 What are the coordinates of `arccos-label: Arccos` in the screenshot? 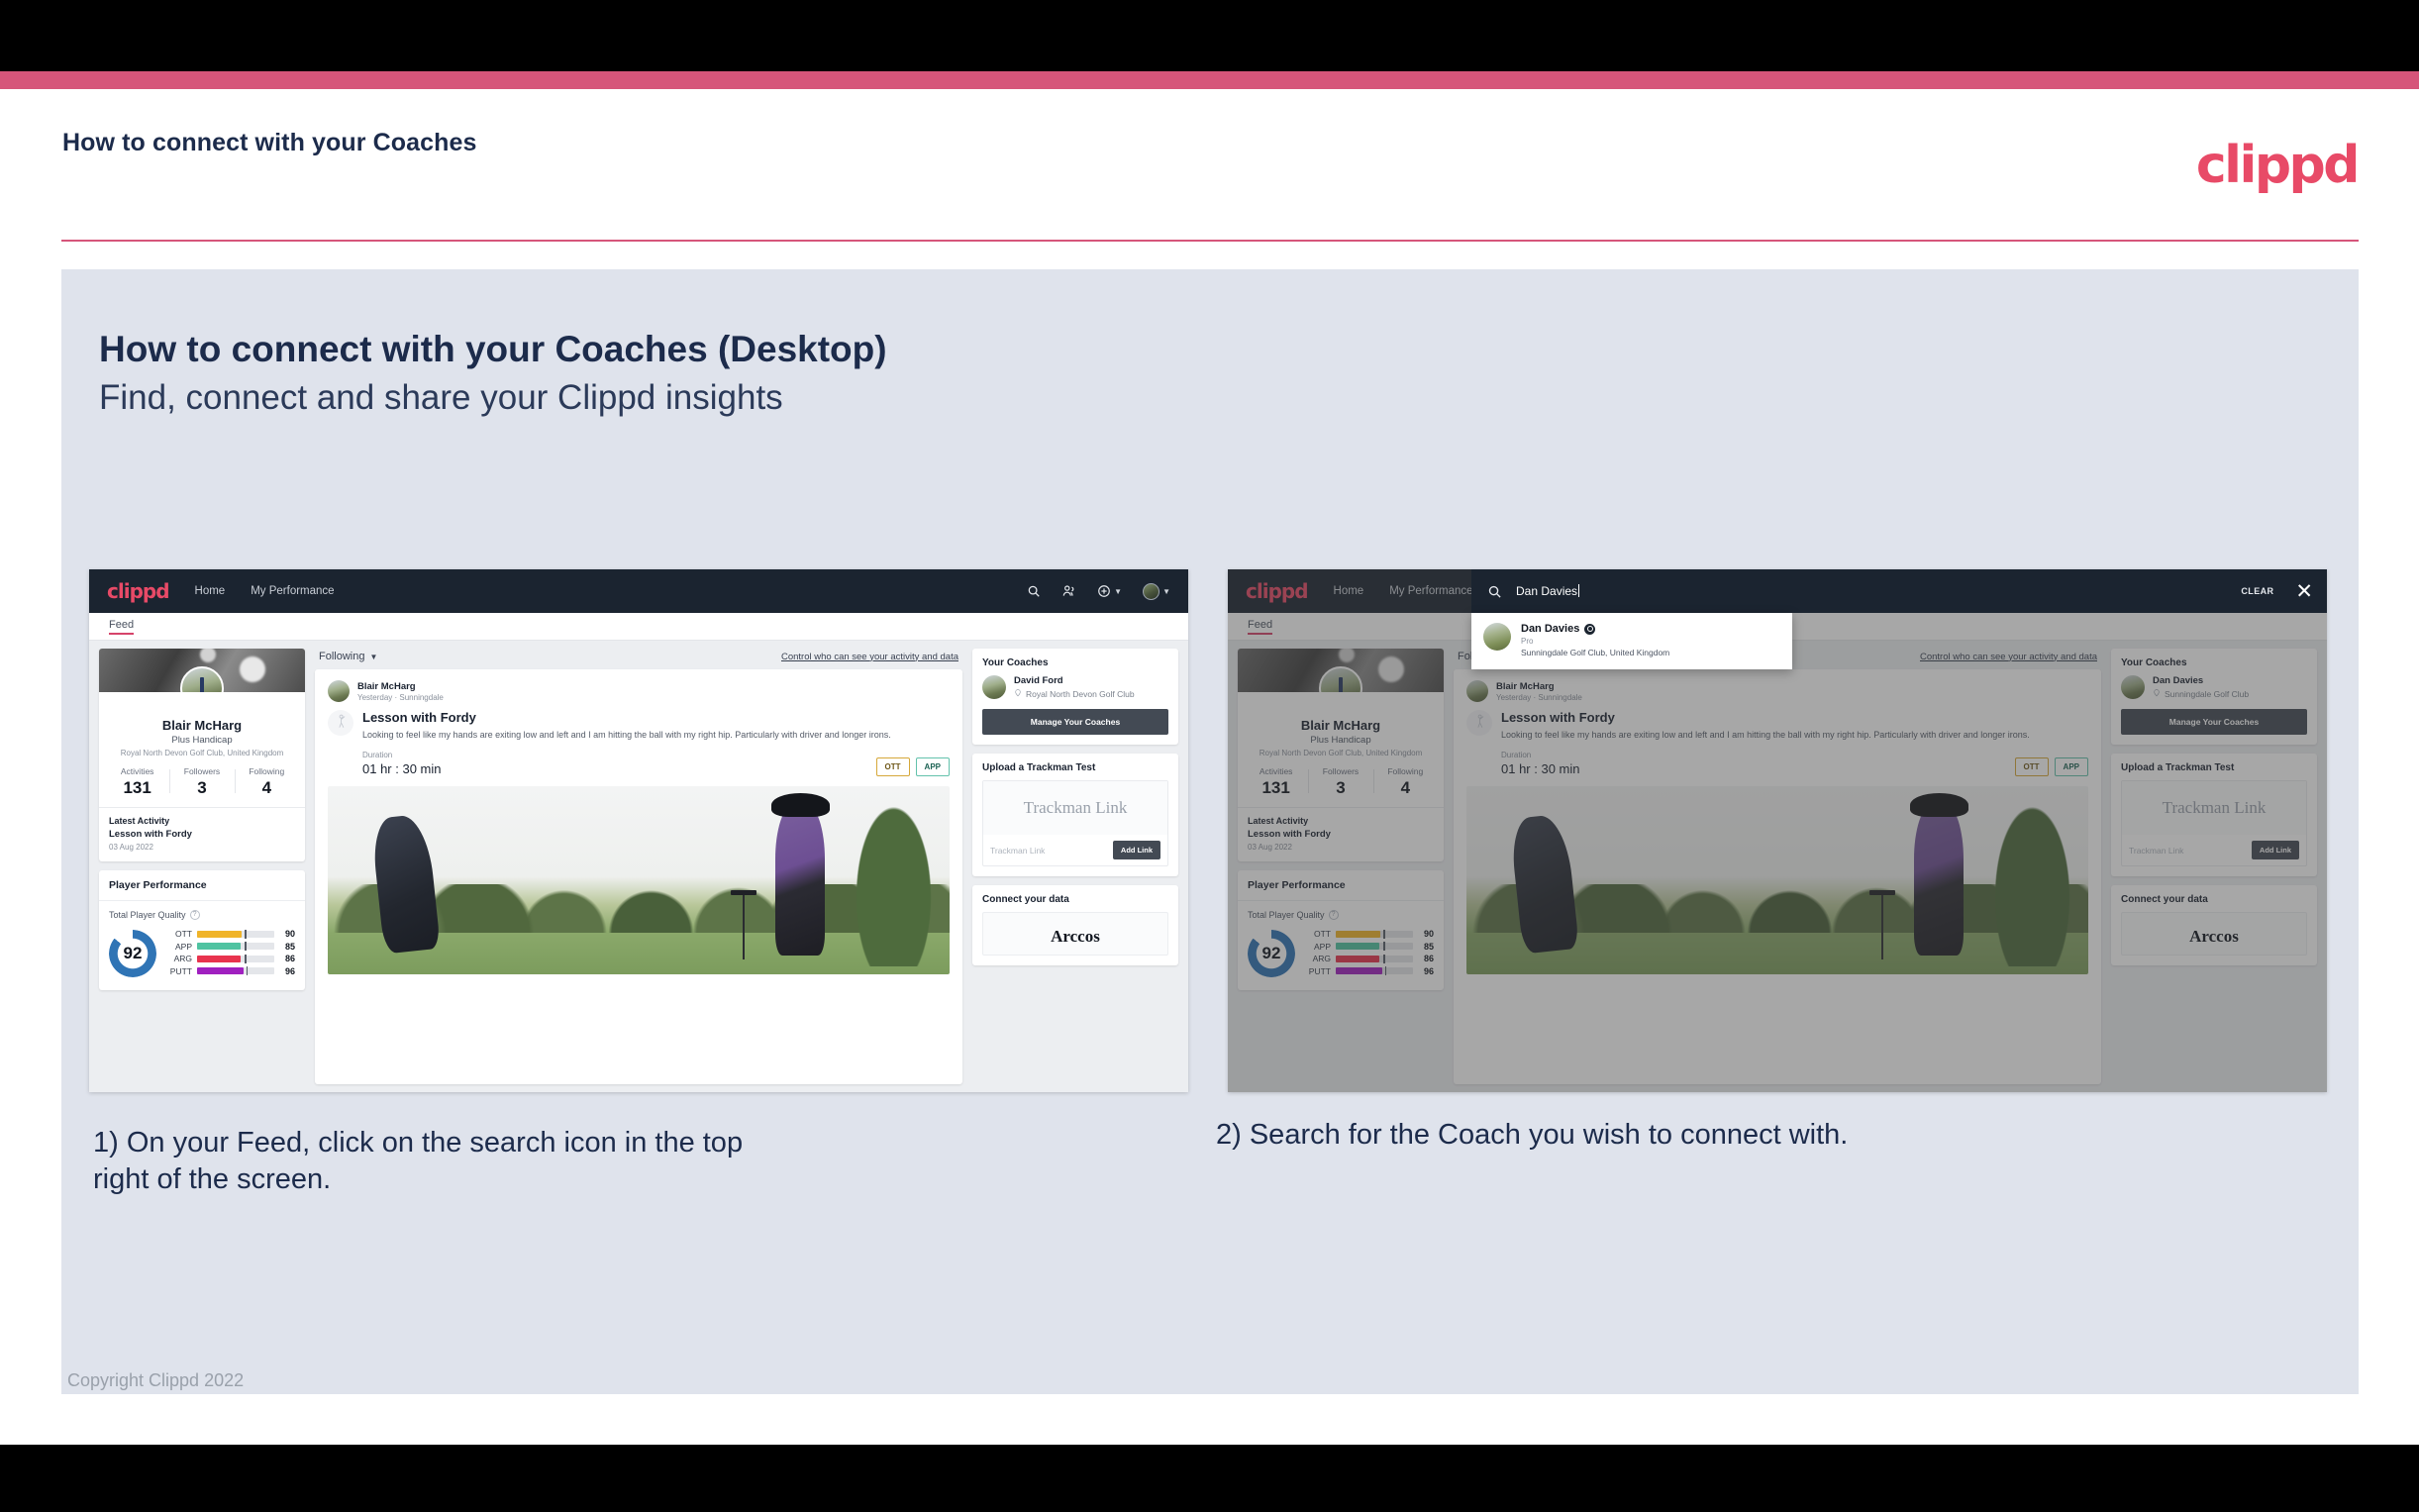 It's located at (1075, 936).